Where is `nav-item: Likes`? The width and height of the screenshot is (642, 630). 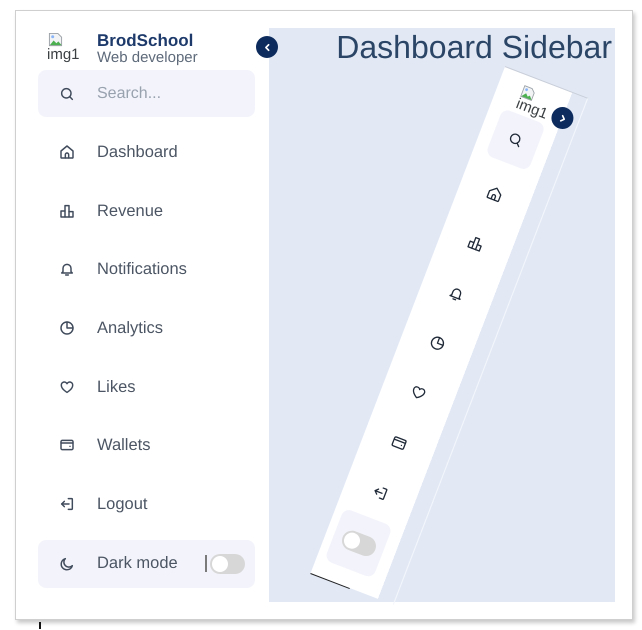
nav-item: Likes is located at coordinates (97, 386).